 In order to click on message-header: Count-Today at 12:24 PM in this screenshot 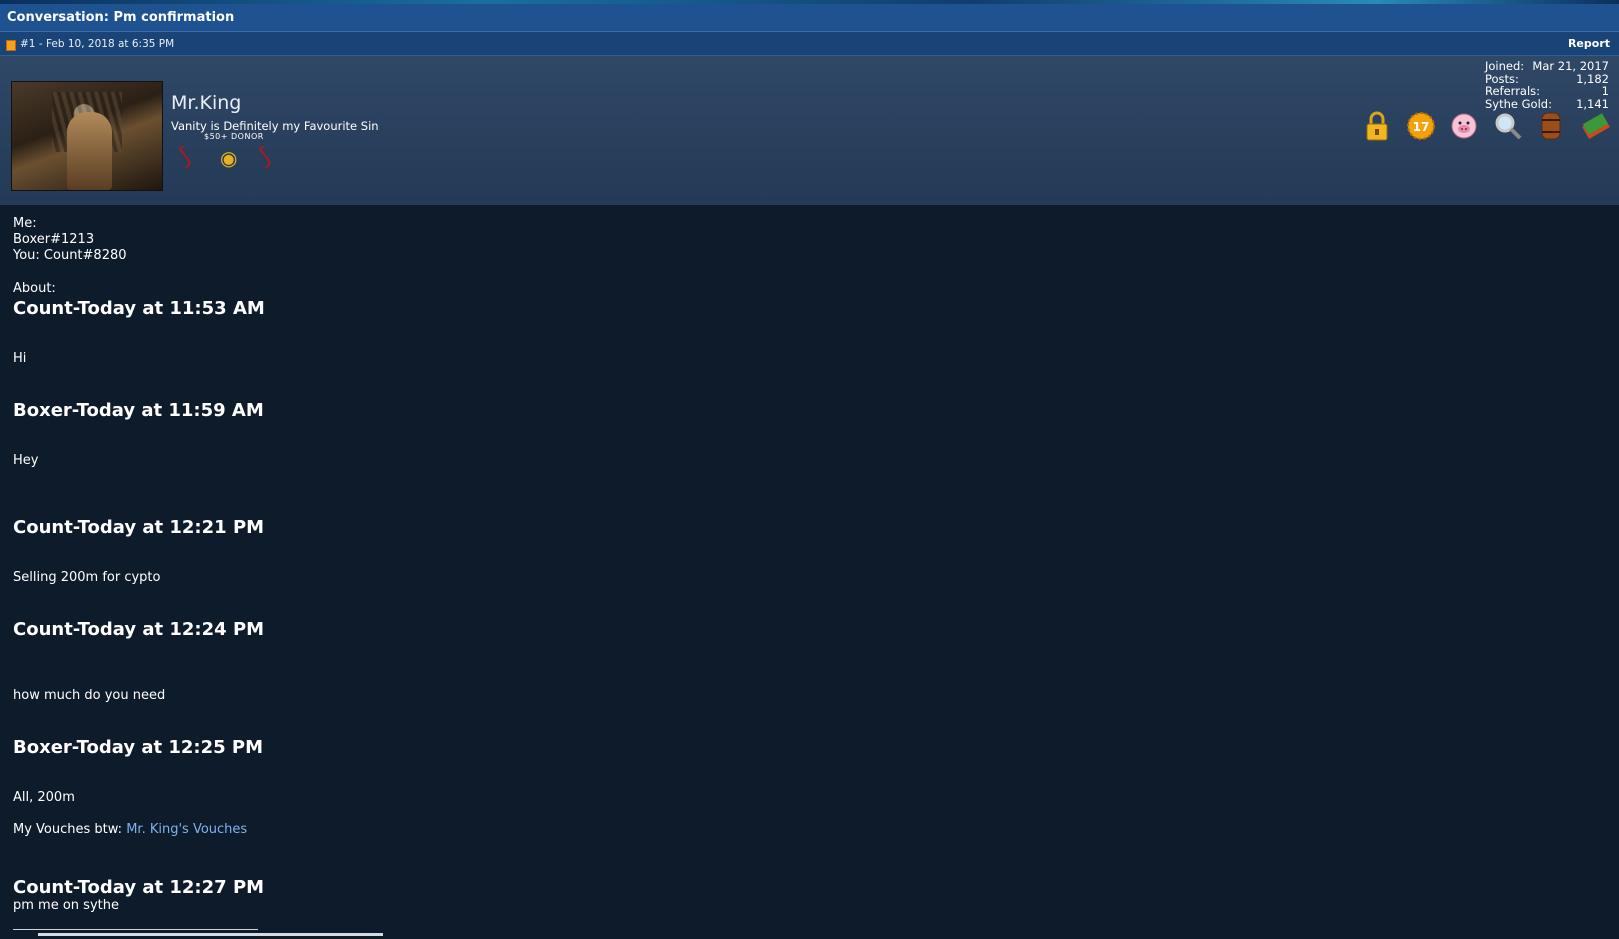, I will do `click(139, 629)`.